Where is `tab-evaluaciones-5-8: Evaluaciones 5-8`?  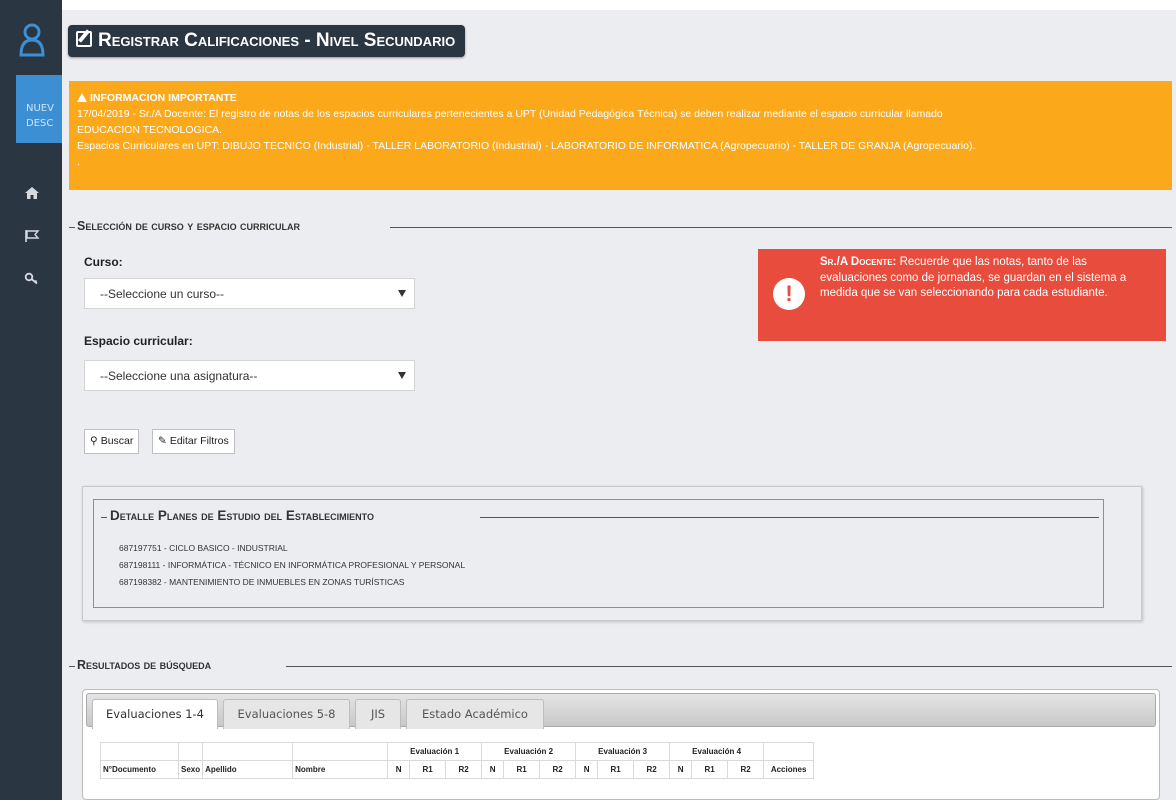 tab-evaluaciones-5-8: Evaluaciones 5-8 is located at coordinates (286, 714).